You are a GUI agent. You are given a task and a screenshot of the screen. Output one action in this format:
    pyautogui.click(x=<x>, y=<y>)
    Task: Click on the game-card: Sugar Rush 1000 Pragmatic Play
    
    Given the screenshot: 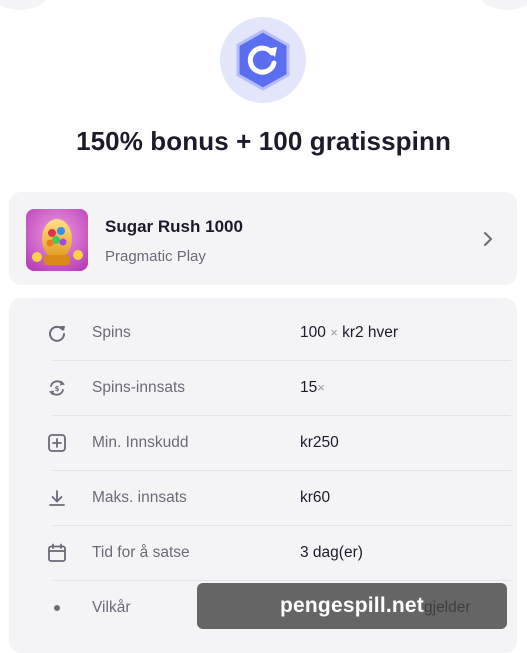 What is the action you would take?
    pyautogui.click(x=263, y=238)
    